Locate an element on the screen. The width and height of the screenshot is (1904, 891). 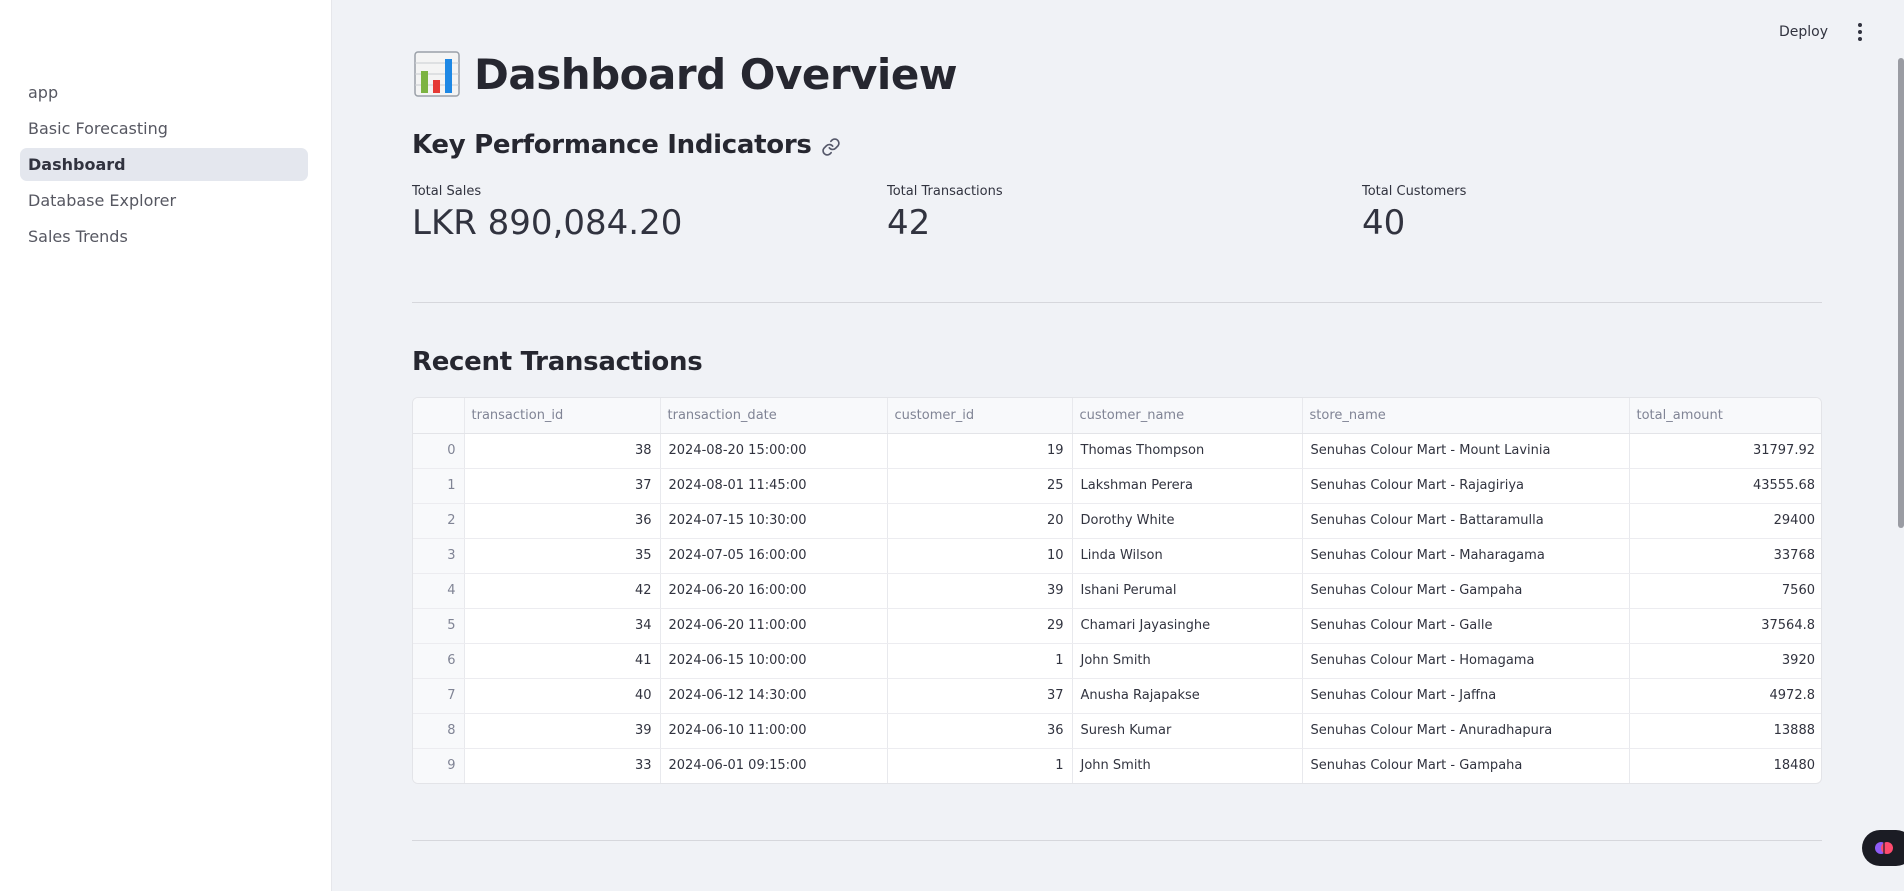
transaction-date-cell: 2024-08-01 11:45:00 is located at coordinates (774, 486).